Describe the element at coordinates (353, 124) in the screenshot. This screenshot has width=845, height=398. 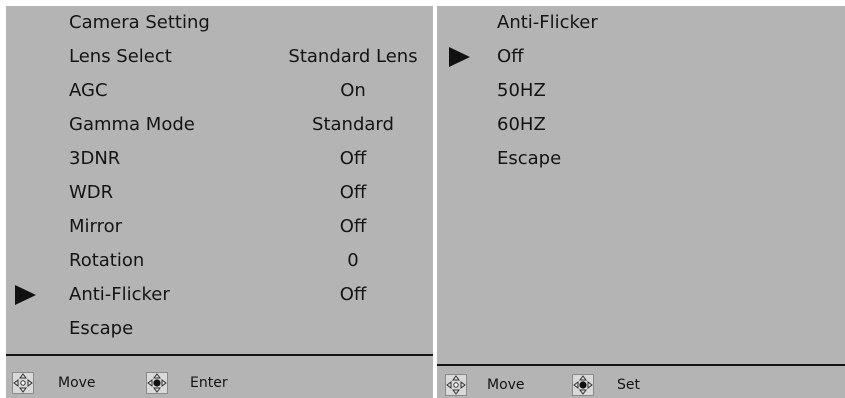
I see `menu-item-value: Standard` at that location.